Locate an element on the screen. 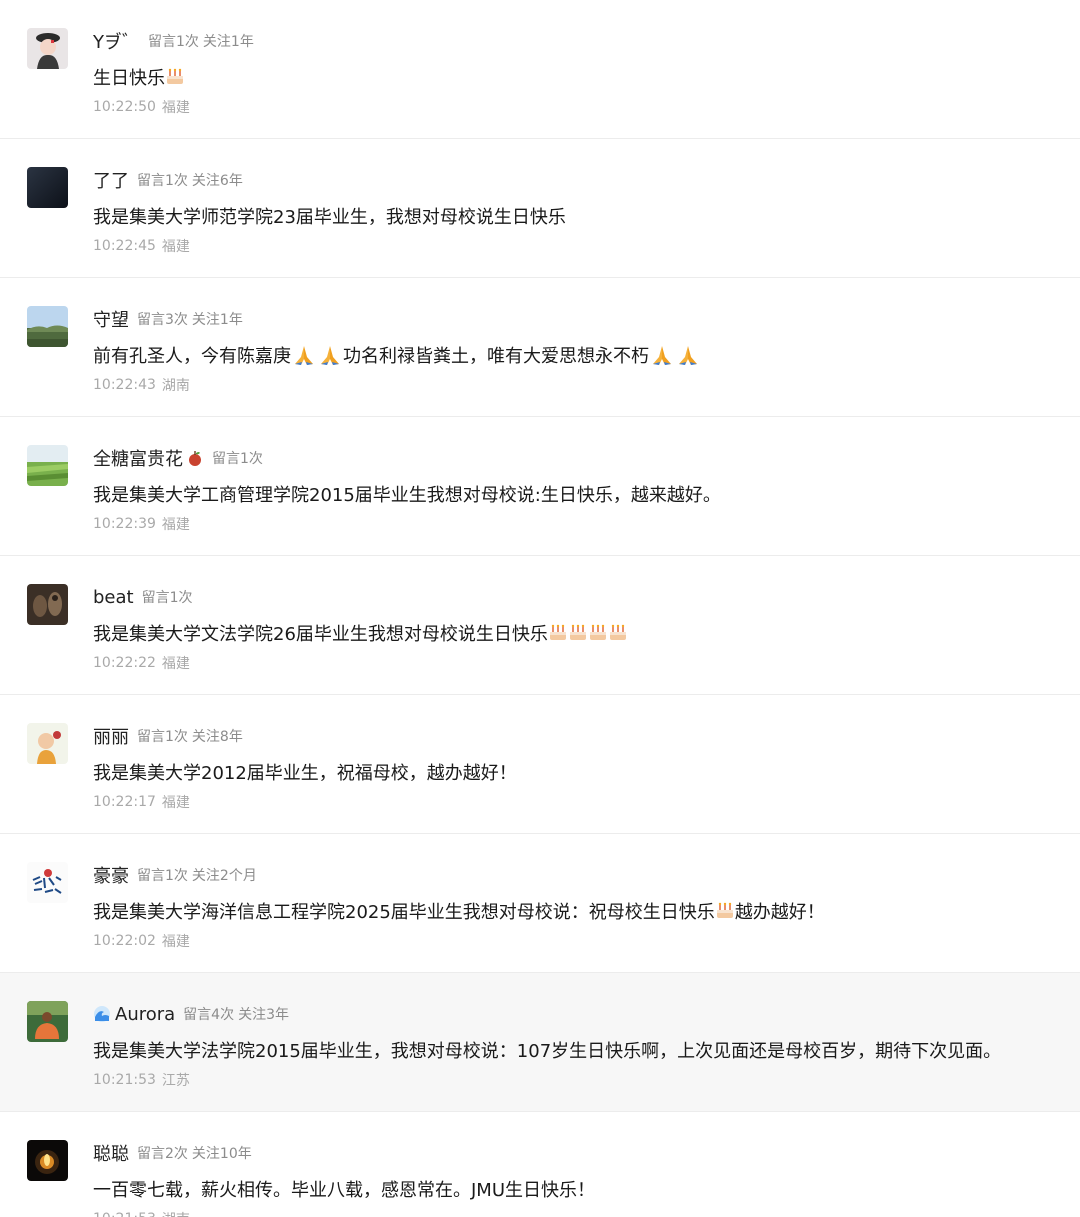  follow-duration: 关注8年 is located at coordinates (217, 737).